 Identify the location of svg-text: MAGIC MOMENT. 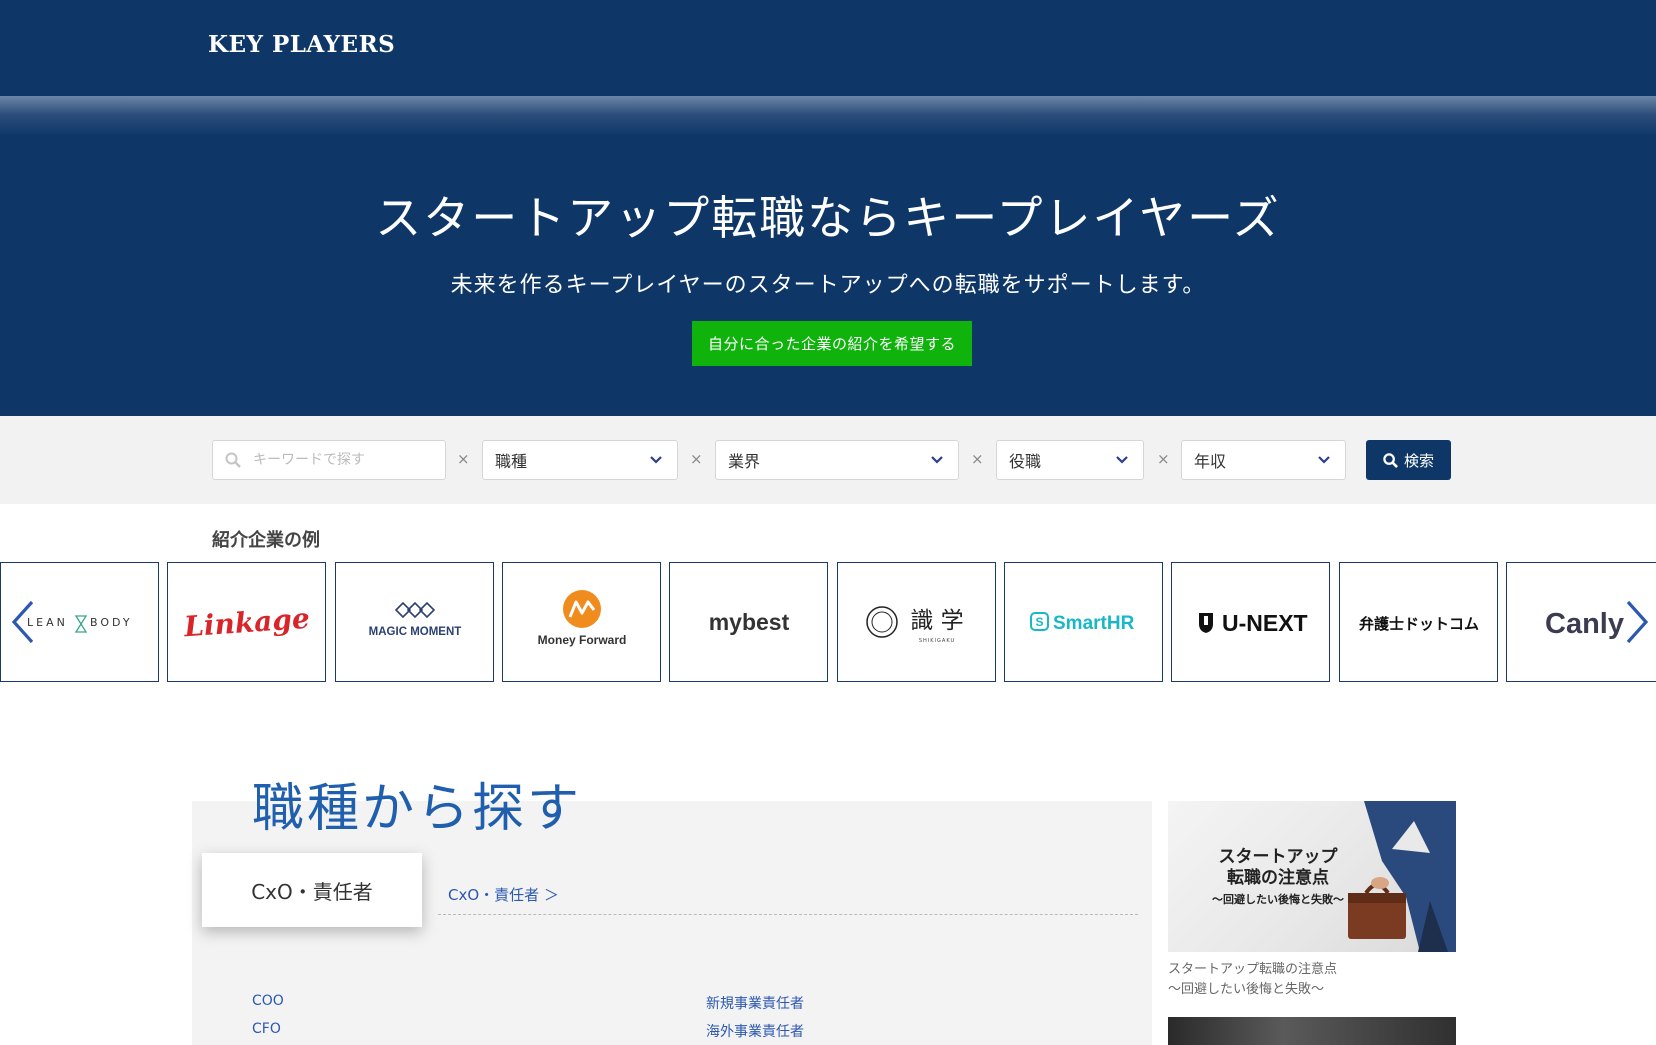
(415, 632).